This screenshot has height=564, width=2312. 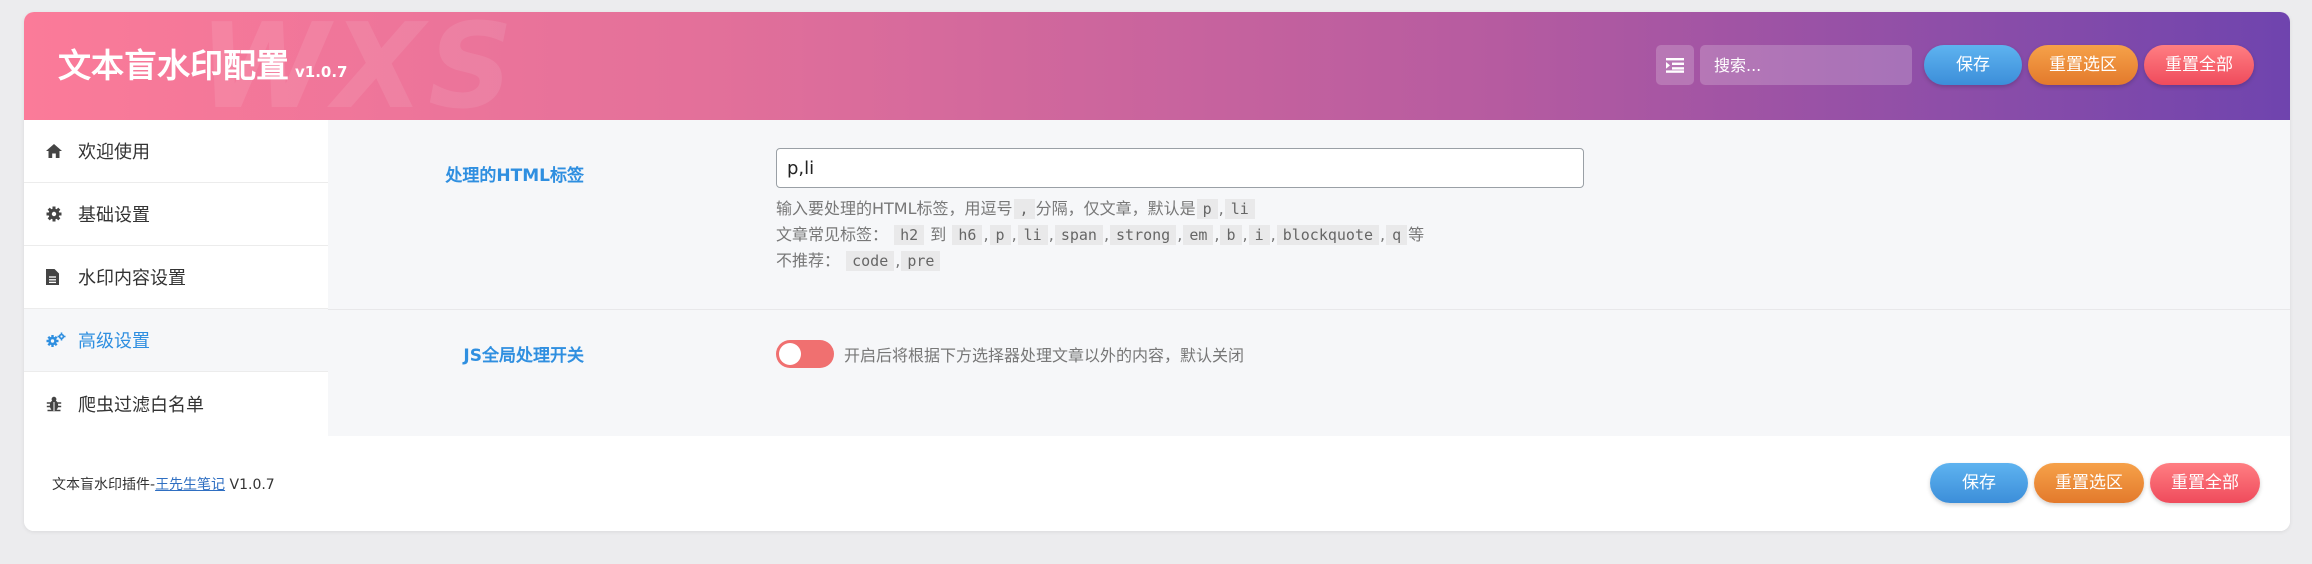 What do you see at coordinates (2089, 483) in the screenshot?
I see `footer-reset-selection-button: 重置选区` at bounding box center [2089, 483].